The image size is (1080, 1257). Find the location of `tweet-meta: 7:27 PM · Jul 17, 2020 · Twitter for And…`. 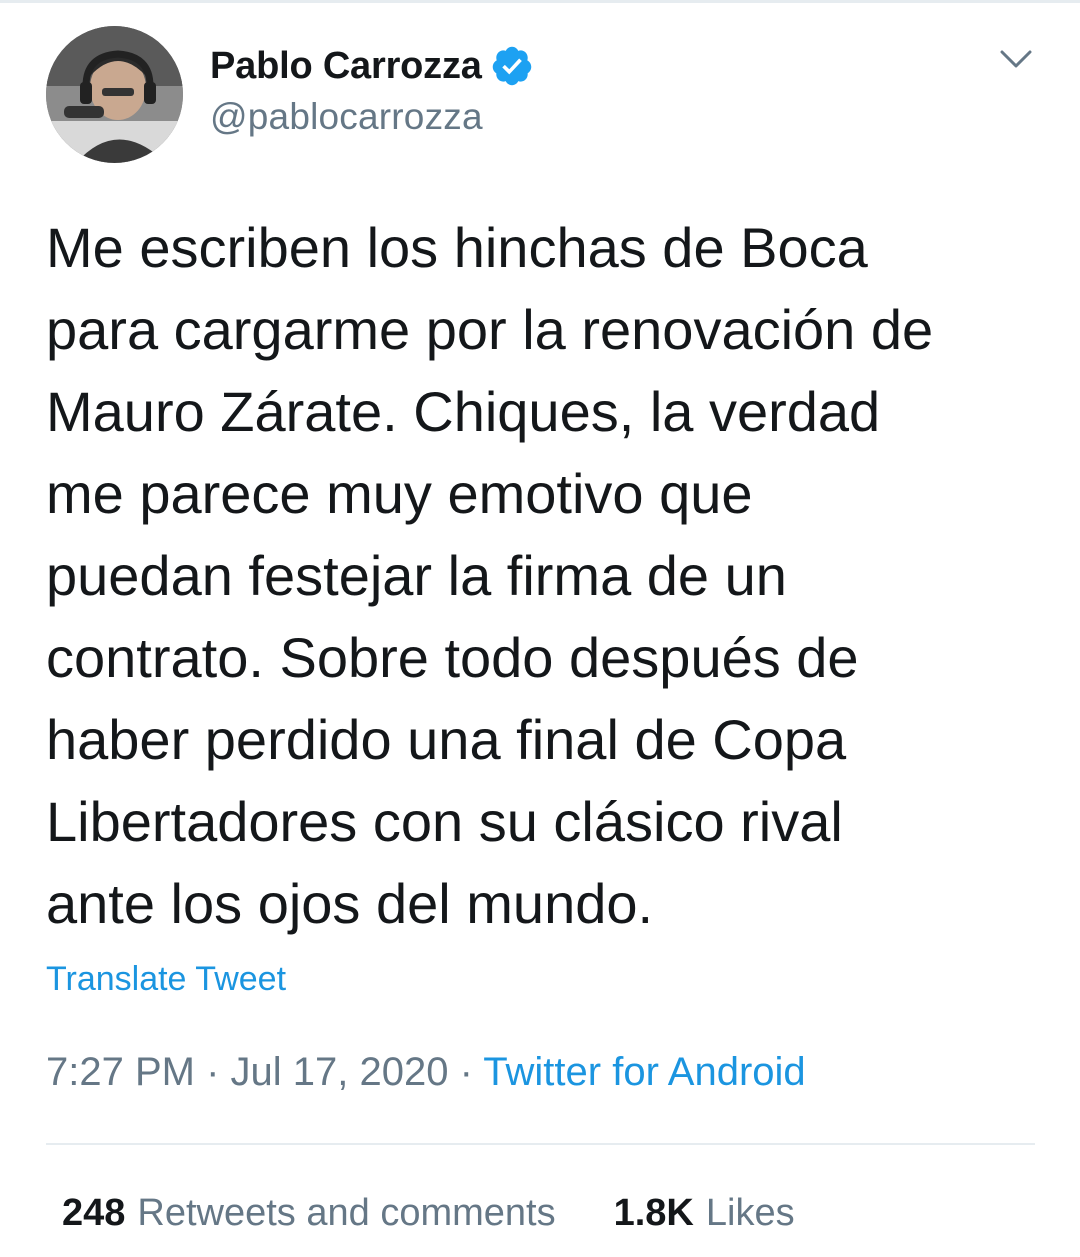

tweet-meta: 7:27 PM · Jul 17, 2020 · Twitter for And… is located at coordinates (426, 1072).